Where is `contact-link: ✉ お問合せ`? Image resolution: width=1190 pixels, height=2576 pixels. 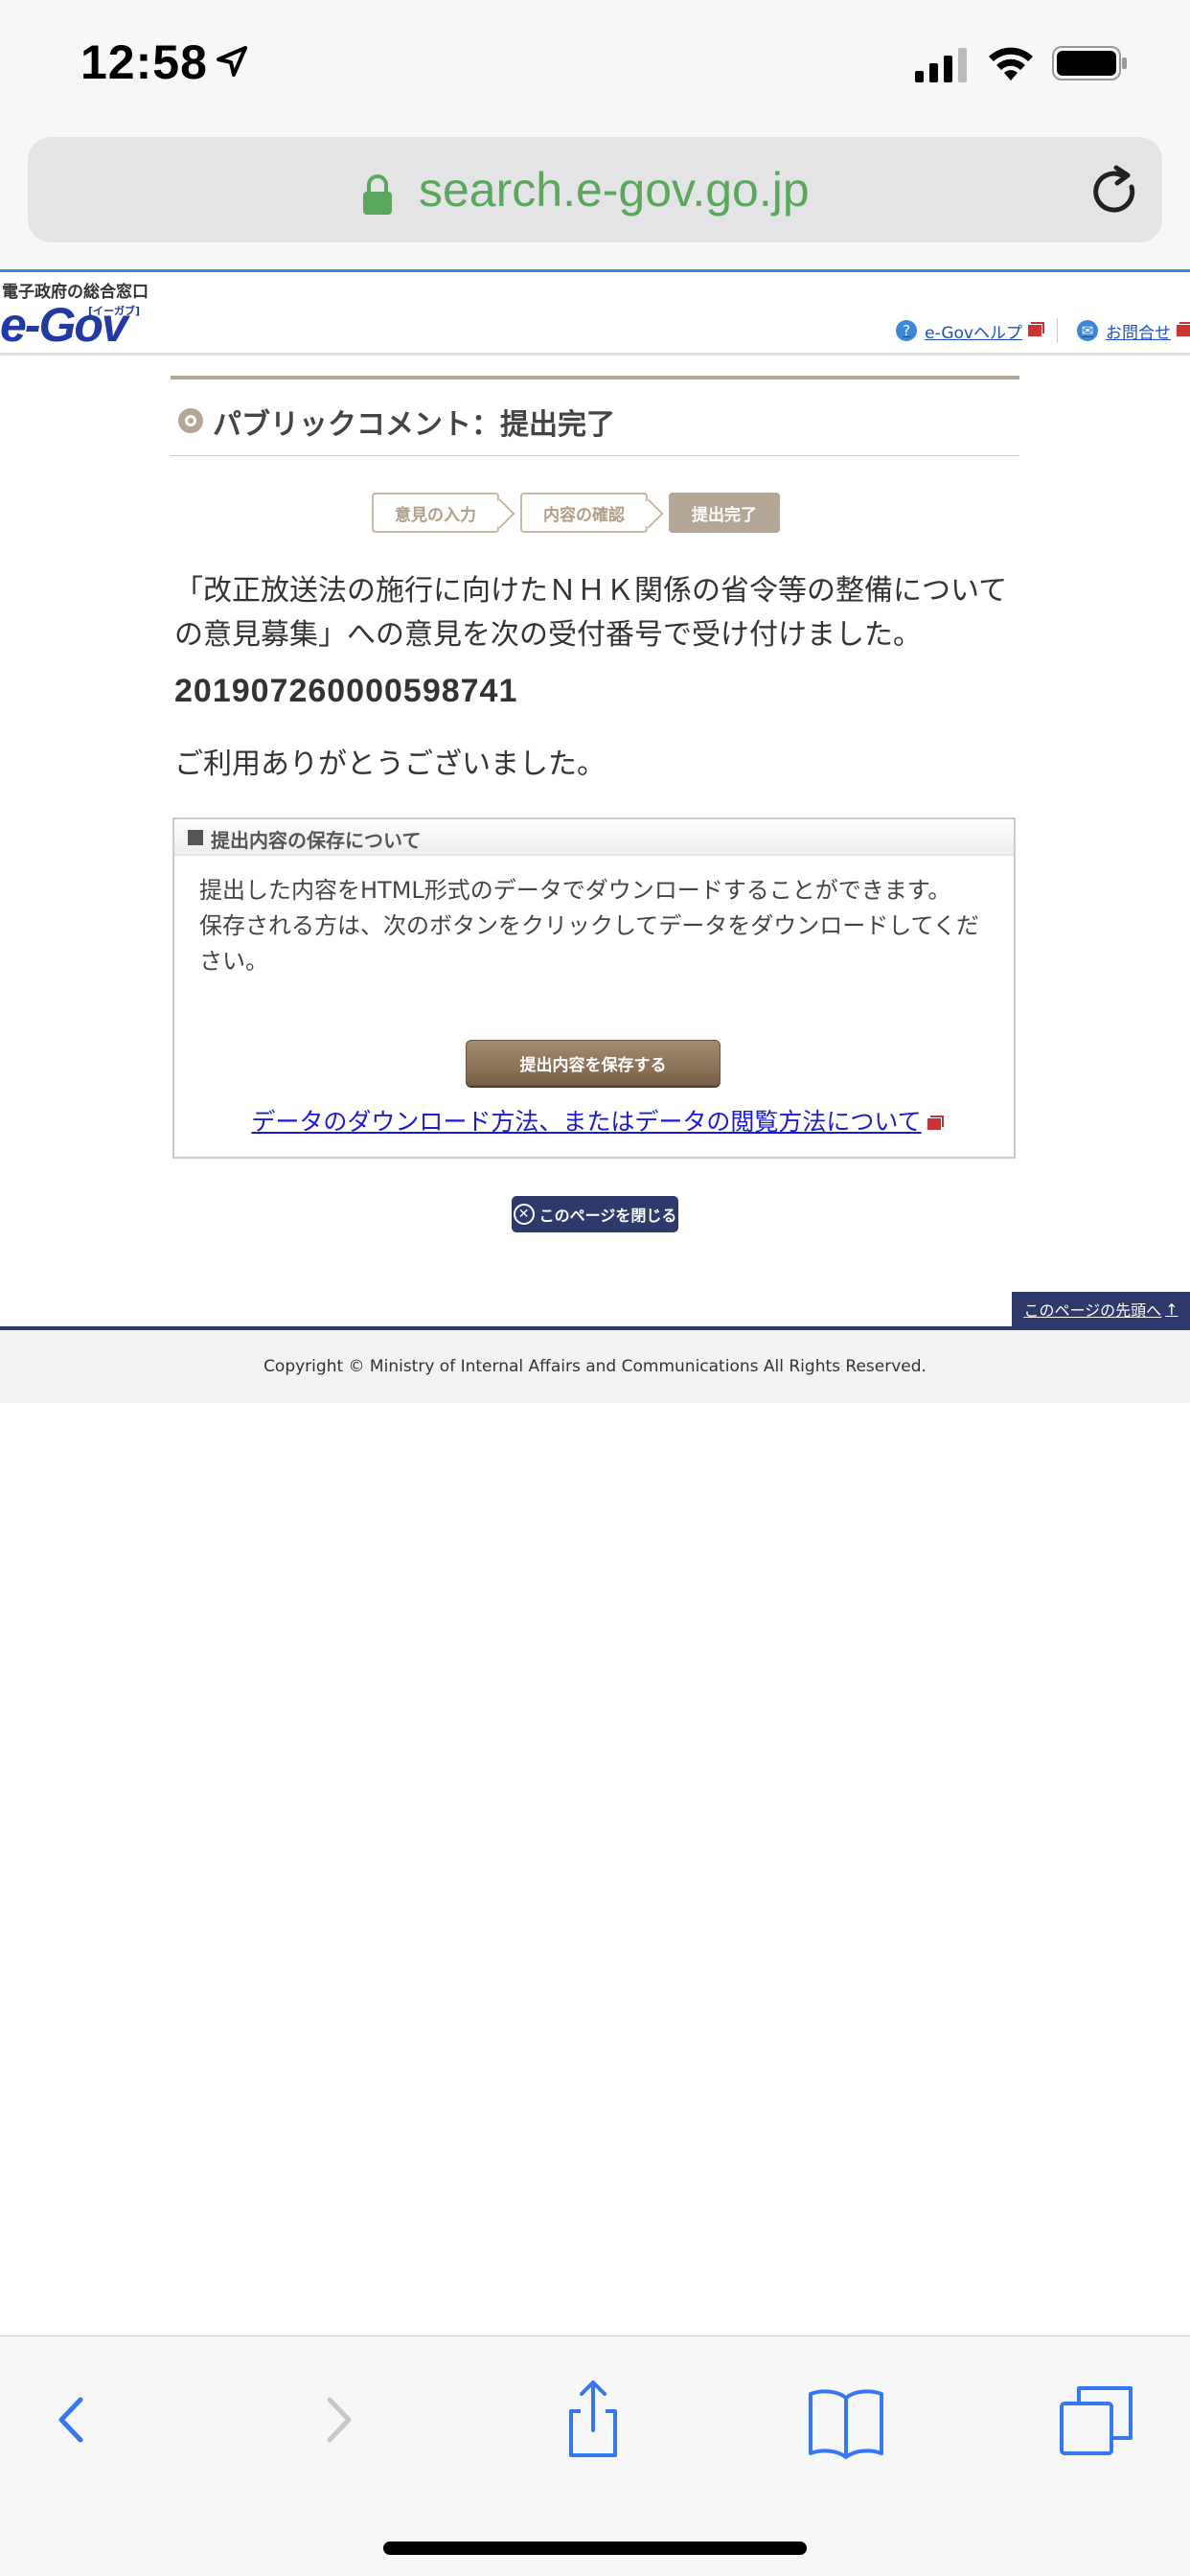 contact-link: ✉ お問合せ is located at coordinates (1133, 331).